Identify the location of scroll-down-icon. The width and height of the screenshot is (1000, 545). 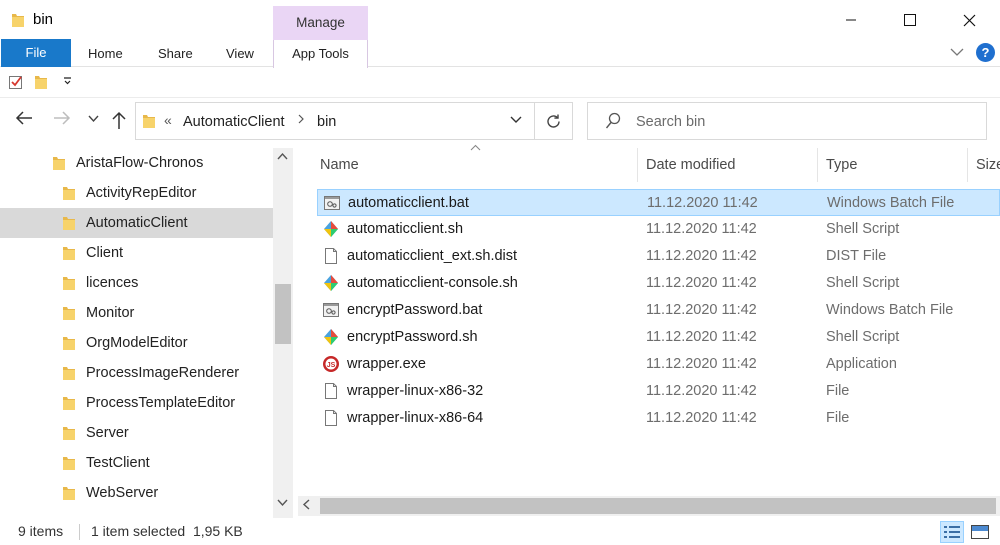
(282, 504).